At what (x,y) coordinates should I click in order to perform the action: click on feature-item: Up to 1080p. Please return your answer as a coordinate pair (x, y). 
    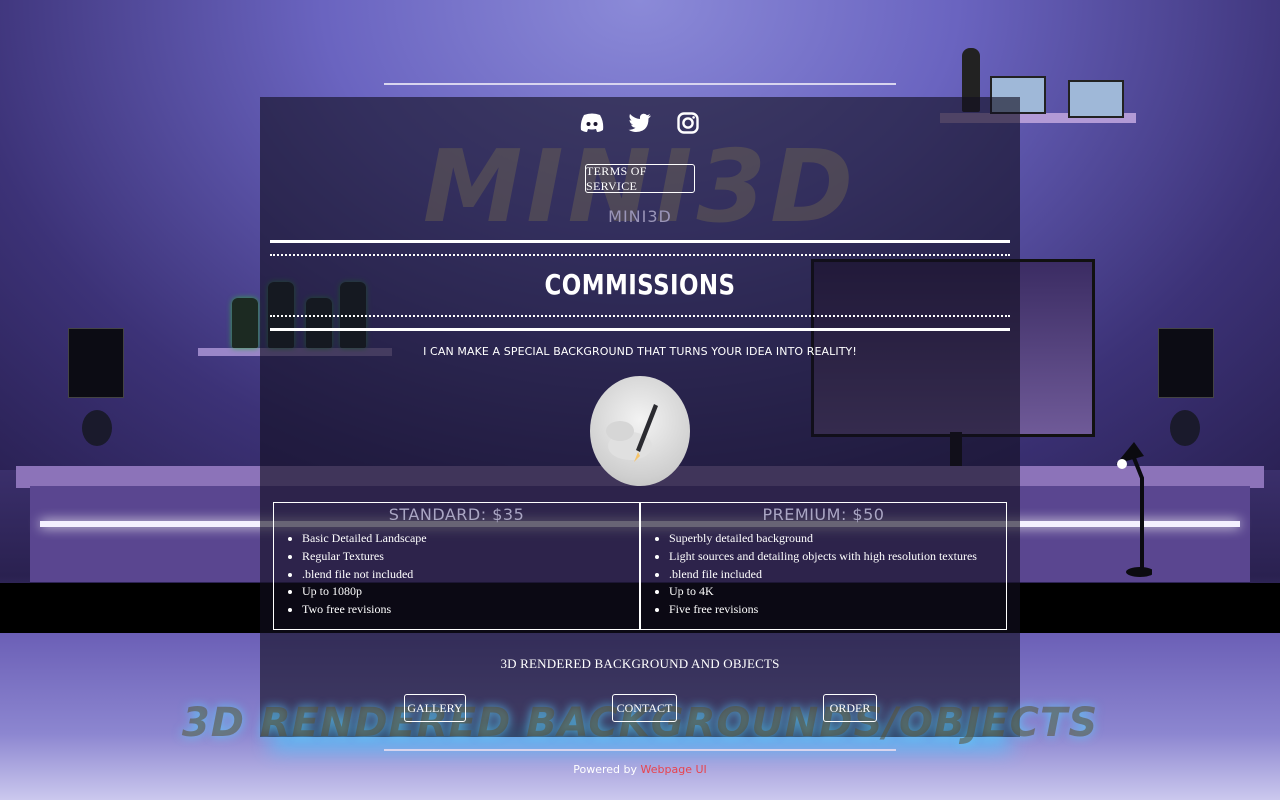
    Looking at the image, I should click on (470, 592).